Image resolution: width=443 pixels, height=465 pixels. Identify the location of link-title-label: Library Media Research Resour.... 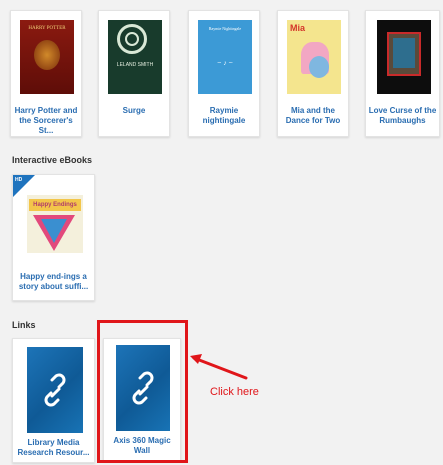
(53, 447).